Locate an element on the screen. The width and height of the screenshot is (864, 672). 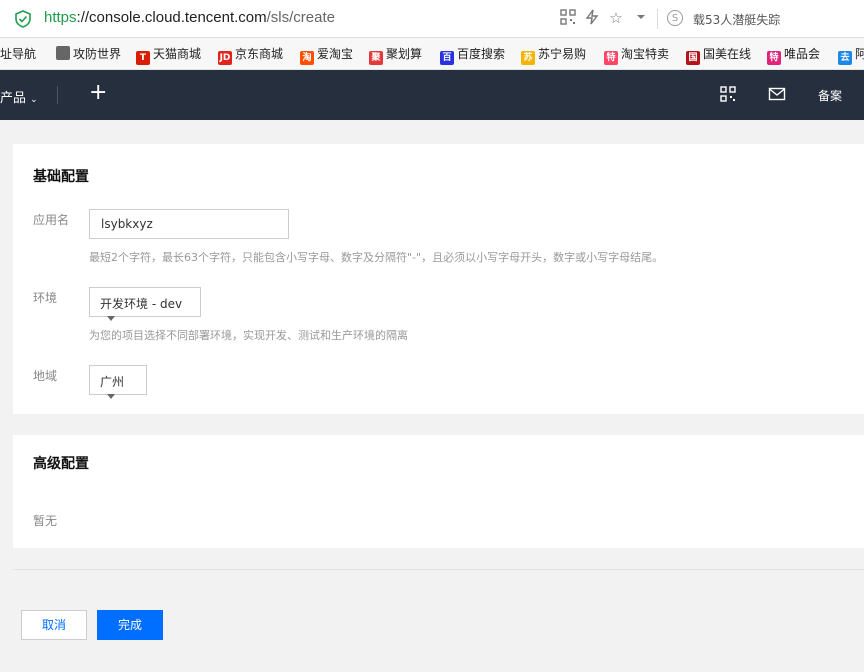
bookmark-item: 百百度搜索 is located at coordinates (473, 55).